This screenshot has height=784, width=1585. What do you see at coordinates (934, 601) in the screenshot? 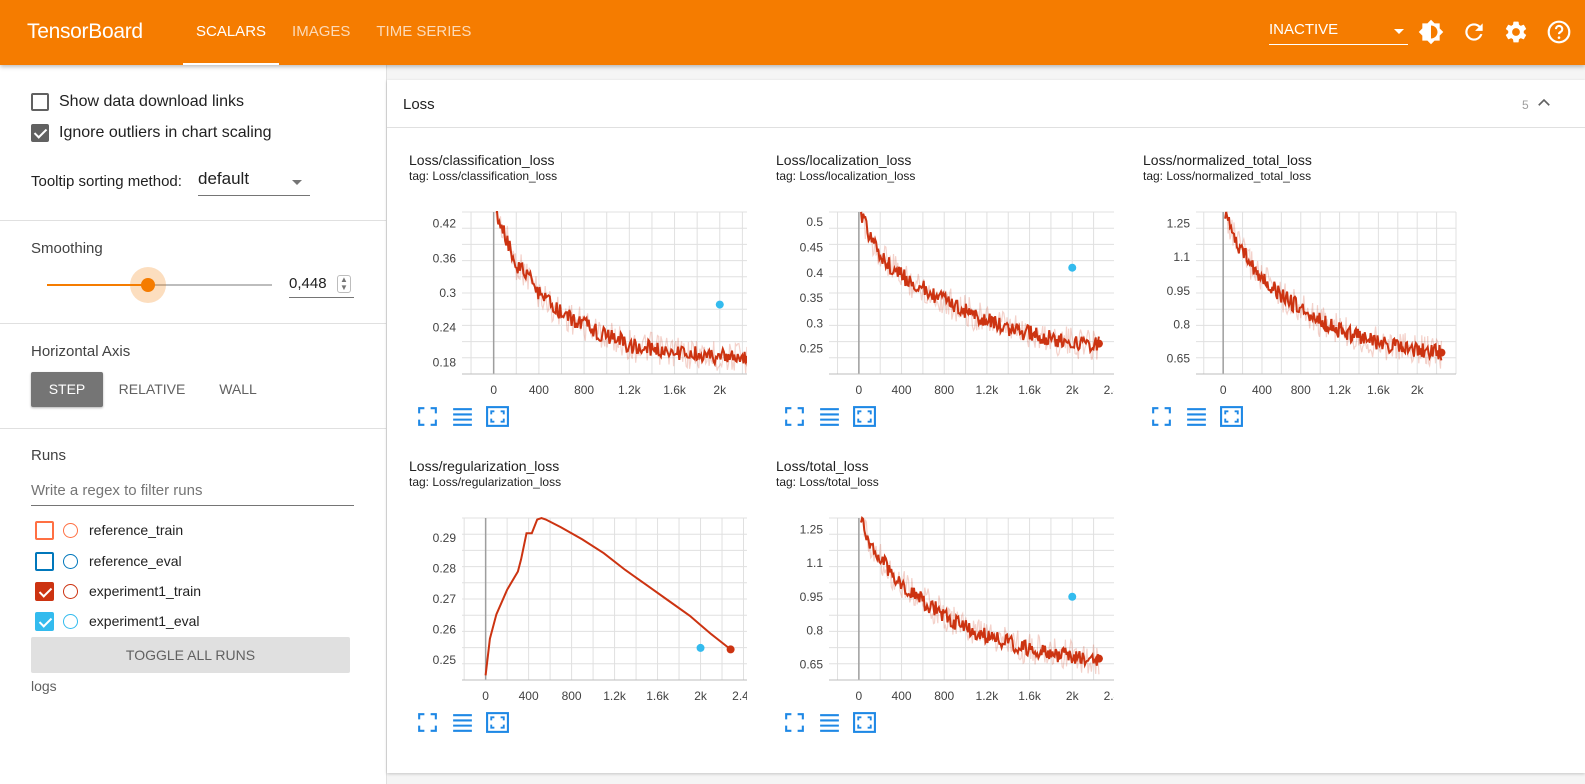
I see `chart-plot: 1.25 1.1 0.95 0.8 0.65 0 400 800 1.2k 1.6k 2k 2.4k` at bounding box center [934, 601].